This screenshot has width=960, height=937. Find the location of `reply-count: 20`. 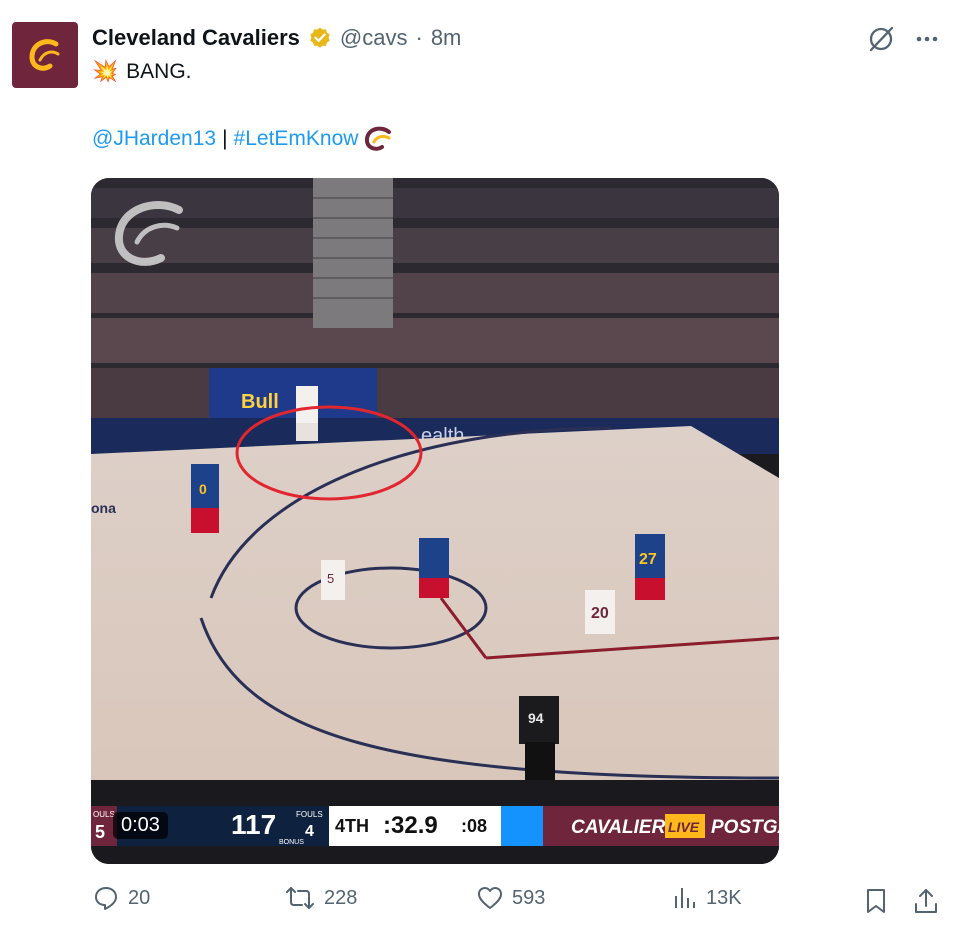

reply-count: 20 is located at coordinates (139, 897).